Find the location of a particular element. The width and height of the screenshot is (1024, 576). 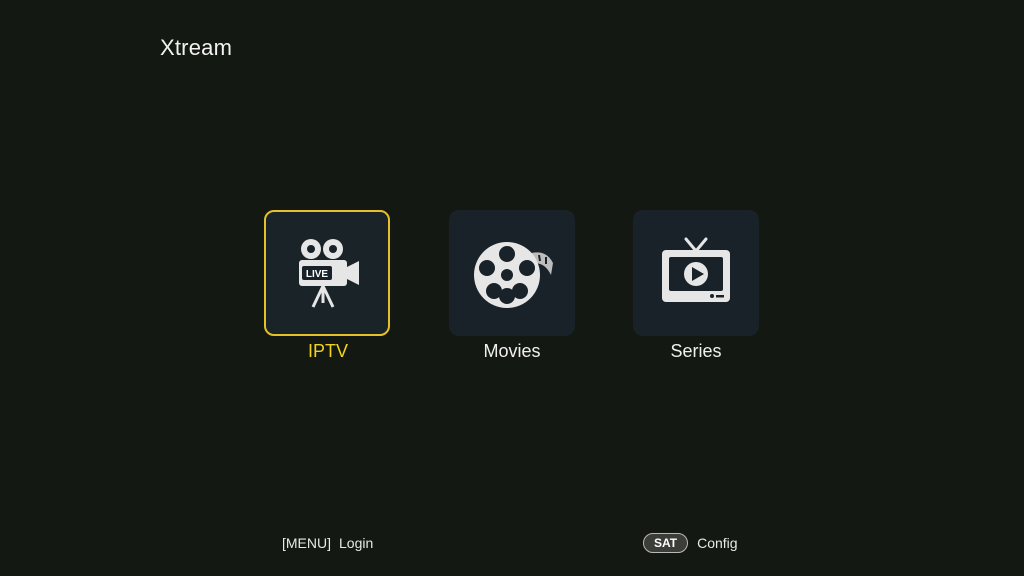

login-hint: [MENU] Login is located at coordinates (327, 543).